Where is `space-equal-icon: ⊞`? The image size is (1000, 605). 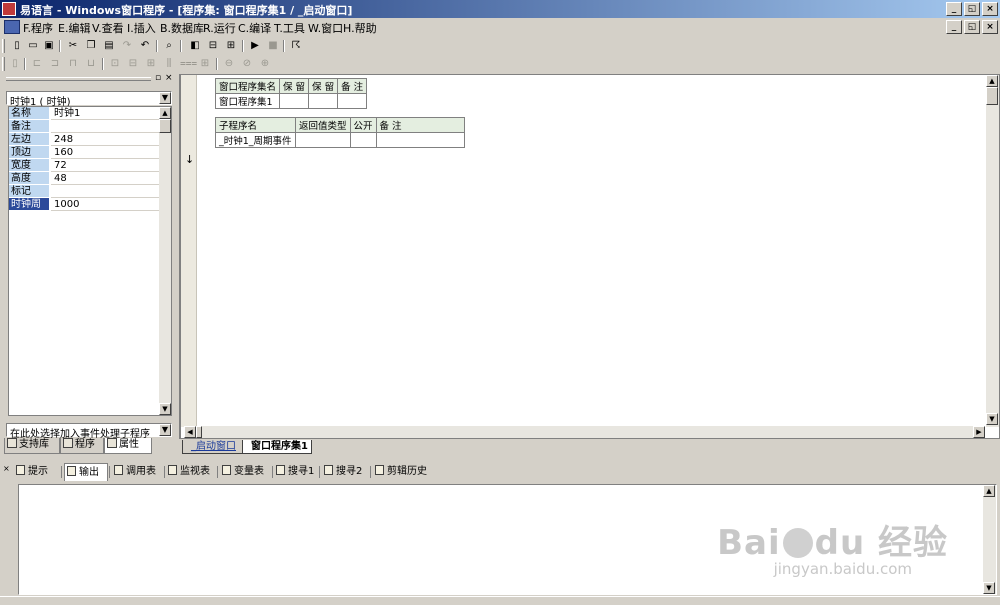 space-equal-icon: ⊞ is located at coordinates (205, 63).